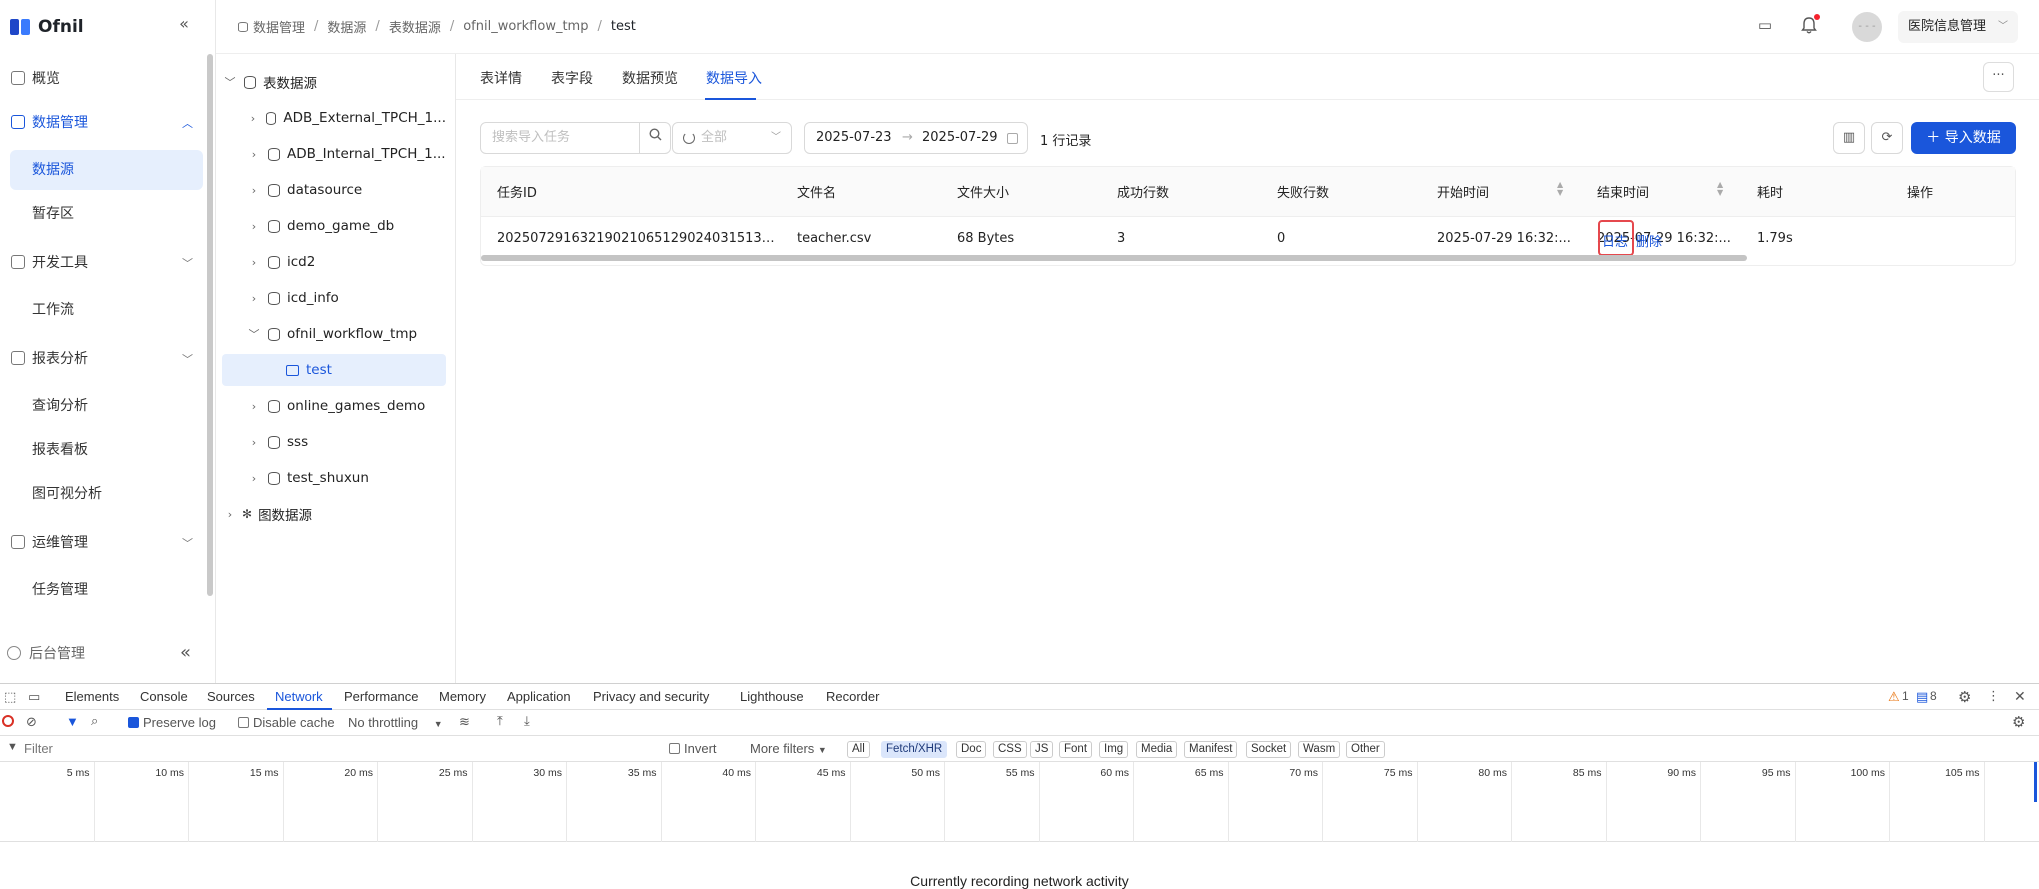  What do you see at coordinates (346, 190) in the screenshot?
I see `tree-node: › datasource` at bounding box center [346, 190].